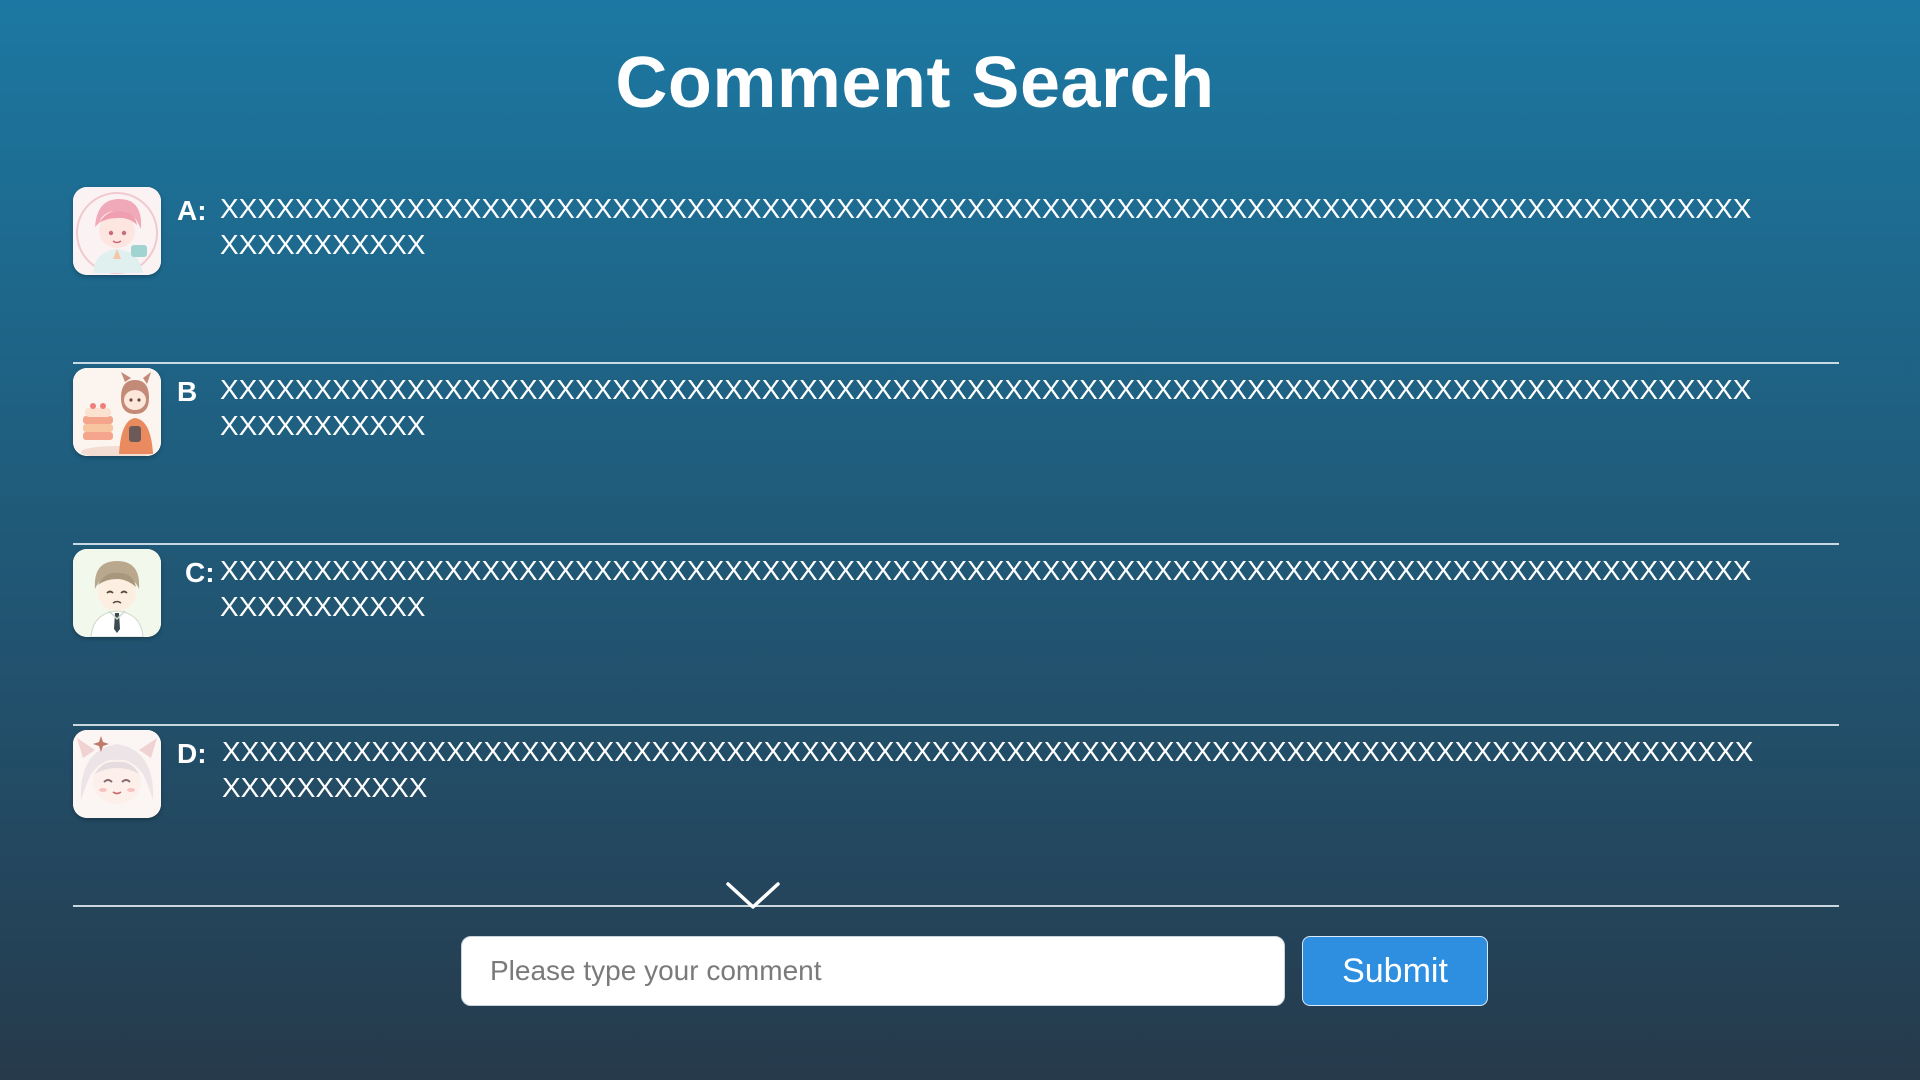  I want to click on pink-hair-boy-avatar-icon, so click(117, 231).